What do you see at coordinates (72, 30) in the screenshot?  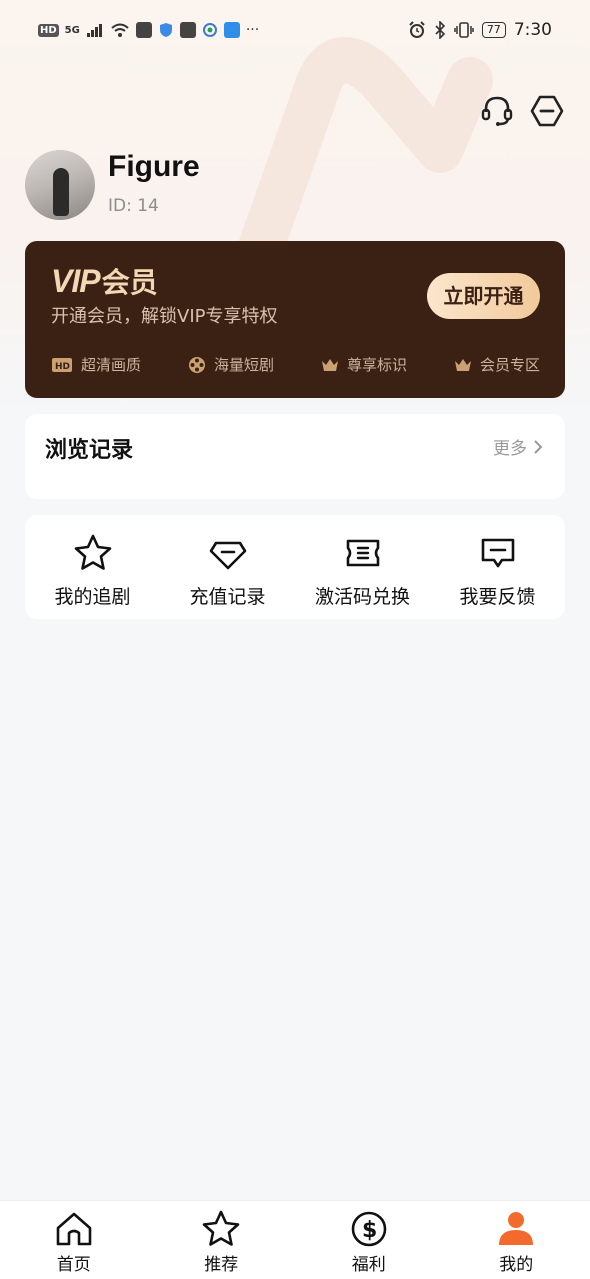 I see `network-type: 5G` at bounding box center [72, 30].